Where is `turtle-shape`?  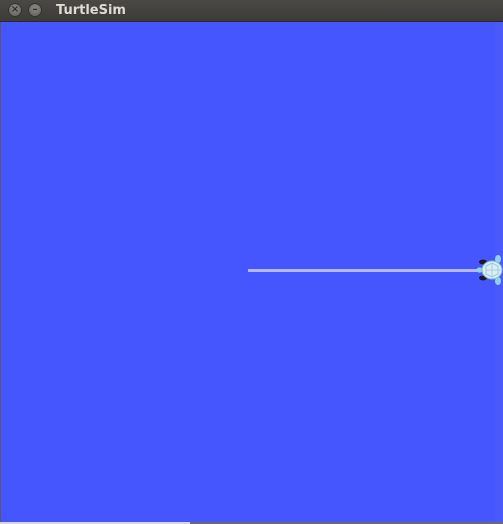 turtle-shape is located at coordinates (489, 270).